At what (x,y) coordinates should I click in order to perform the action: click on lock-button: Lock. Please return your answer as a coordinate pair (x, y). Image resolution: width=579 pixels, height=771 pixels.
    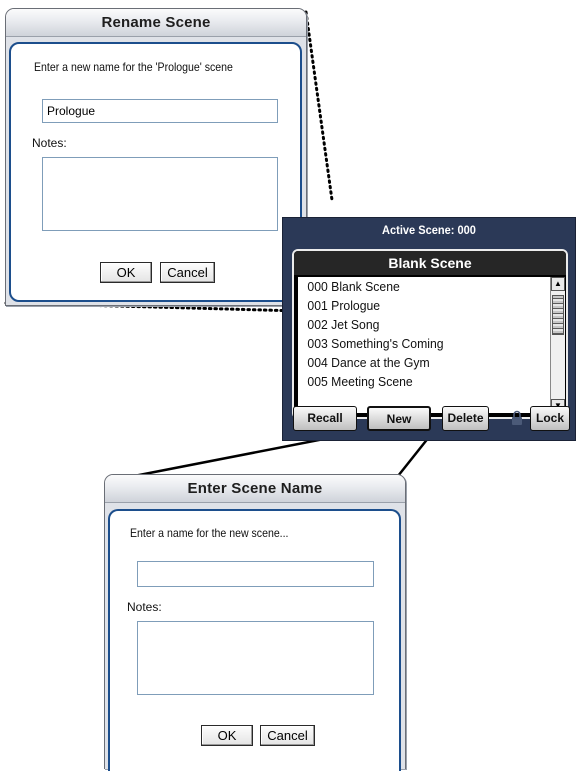
    Looking at the image, I should click on (550, 418).